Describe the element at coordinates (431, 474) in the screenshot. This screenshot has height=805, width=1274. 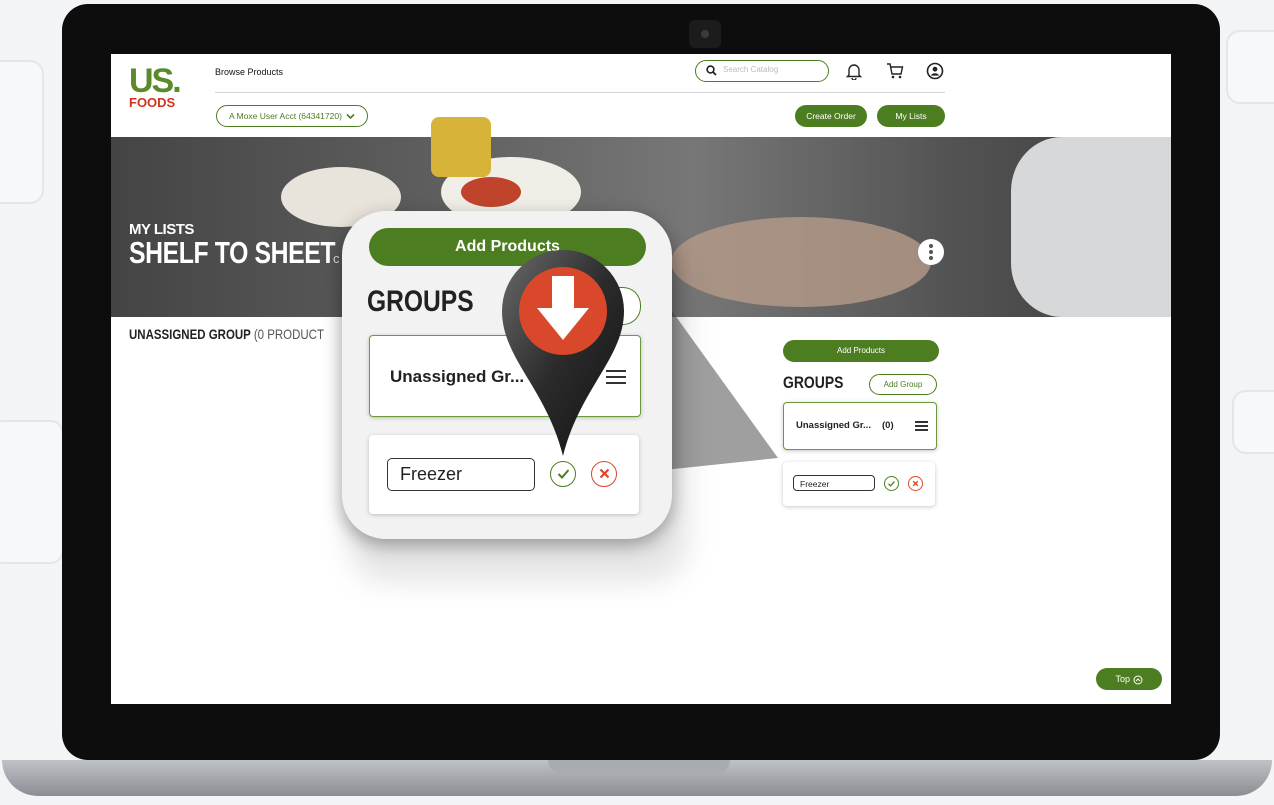
I see `zoom-new-group-value: Freezer` at that location.